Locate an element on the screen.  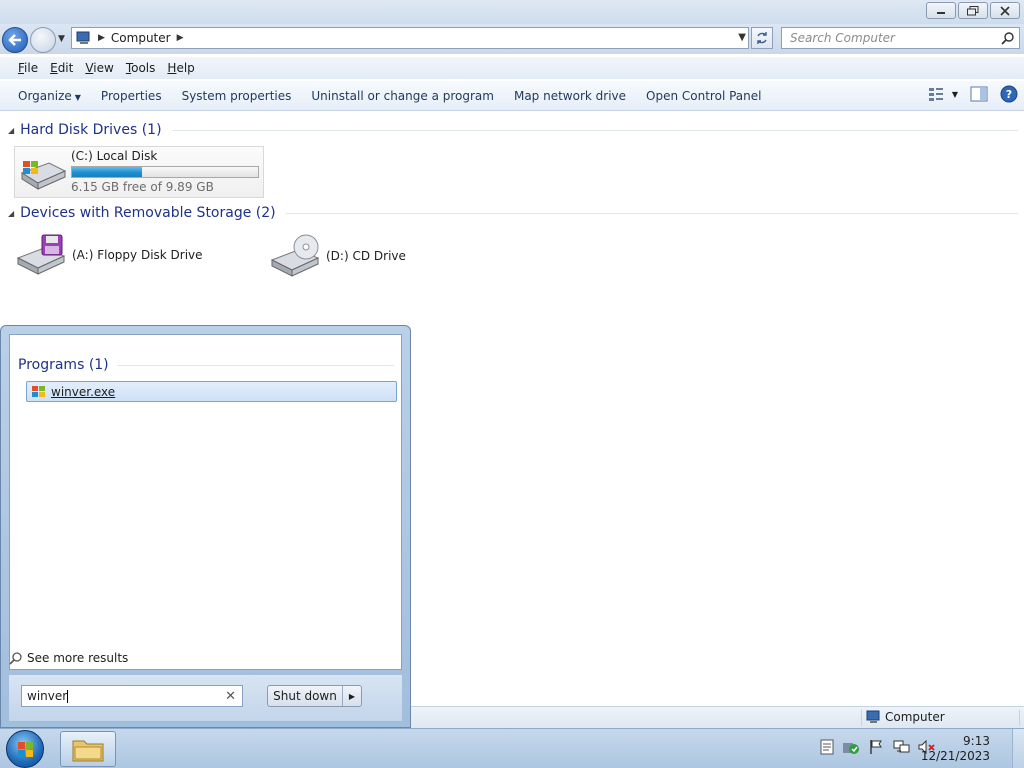
forward-button is located at coordinates (43, 40).